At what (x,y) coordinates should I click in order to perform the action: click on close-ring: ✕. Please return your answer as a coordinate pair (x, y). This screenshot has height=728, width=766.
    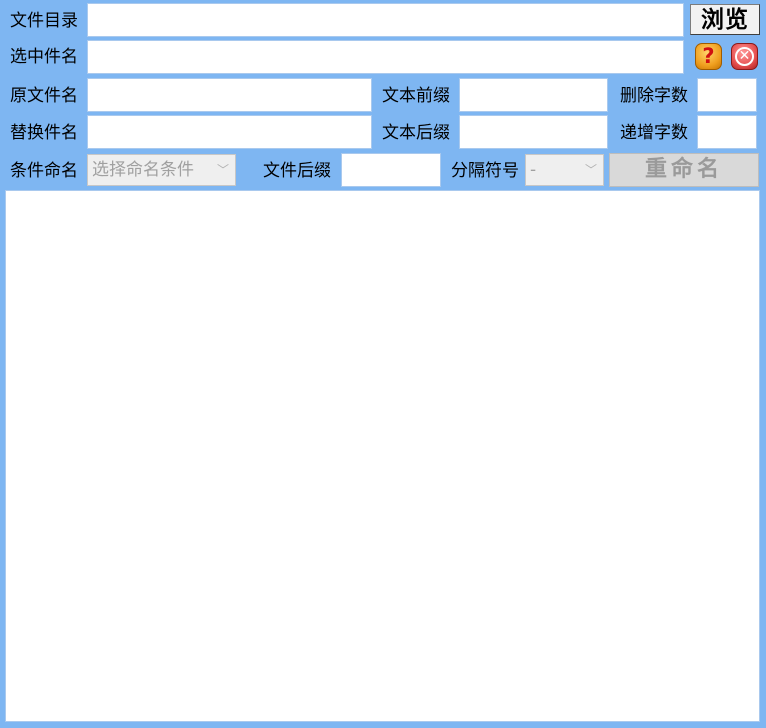
    Looking at the image, I should click on (744, 56).